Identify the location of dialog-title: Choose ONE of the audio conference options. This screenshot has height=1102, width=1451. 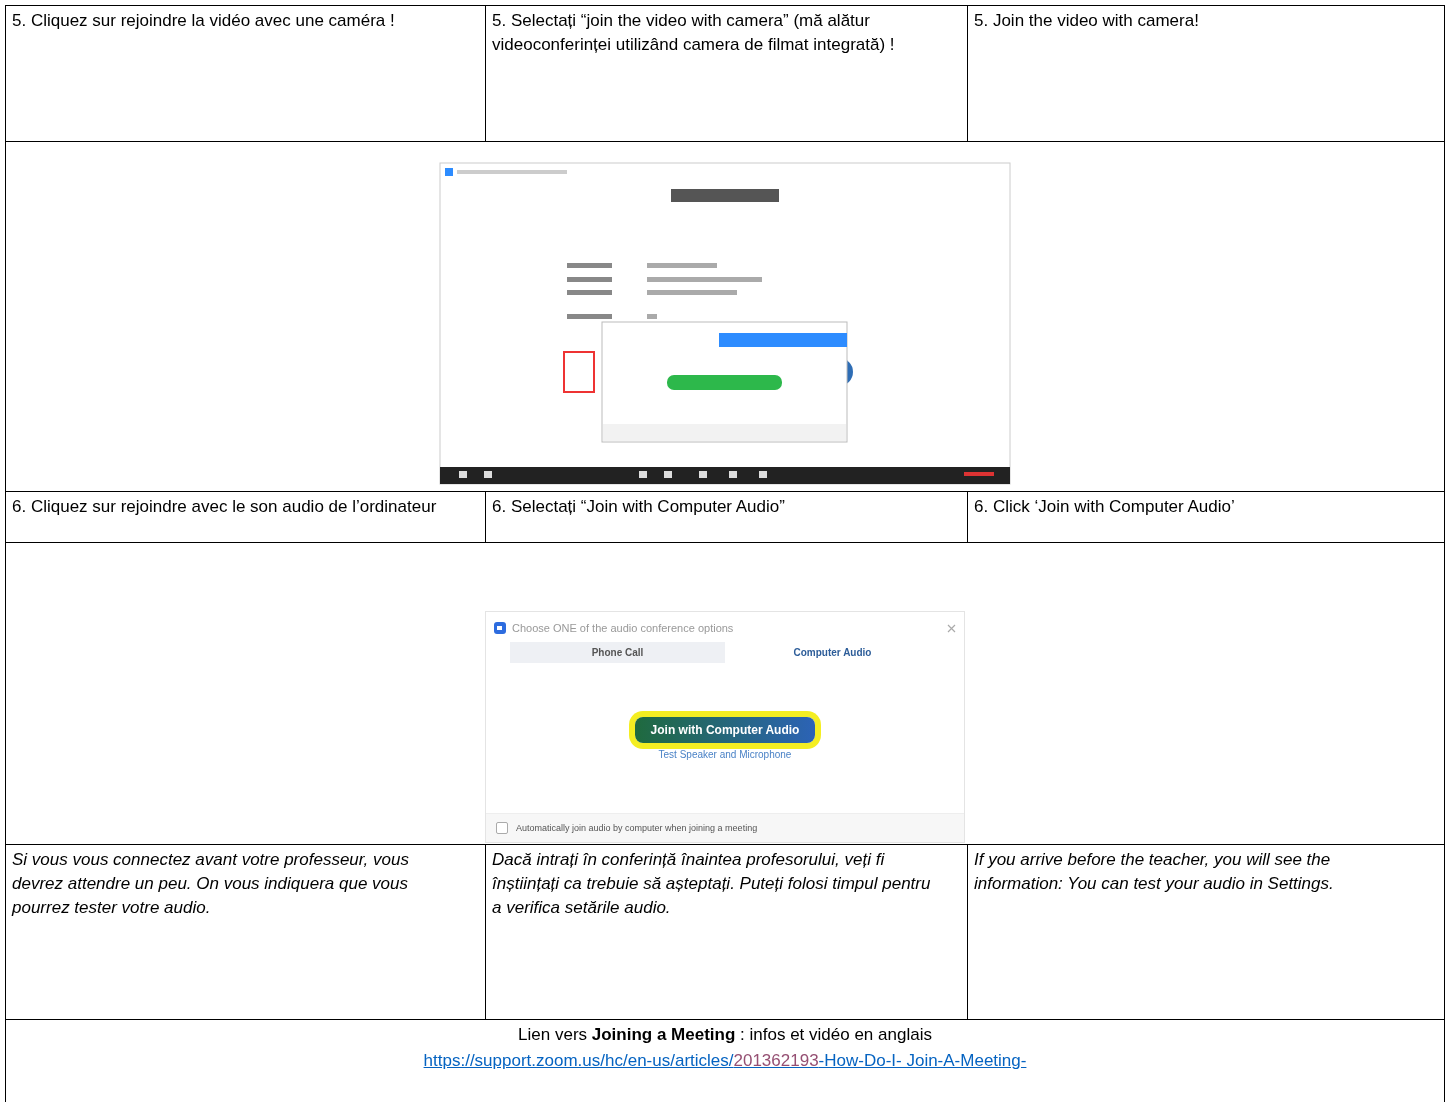
(623, 628).